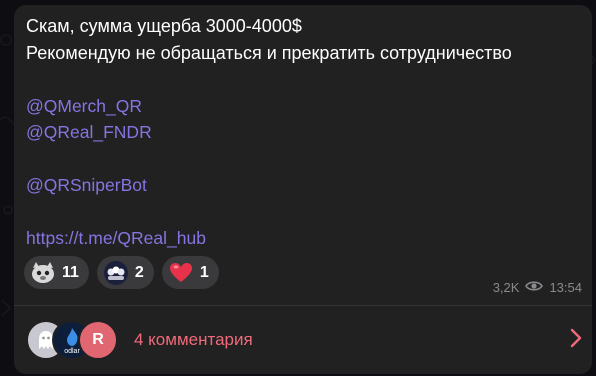  Describe the element at coordinates (43, 273) in the screenshot. I see `cat-face-emoji-icon` at that location.